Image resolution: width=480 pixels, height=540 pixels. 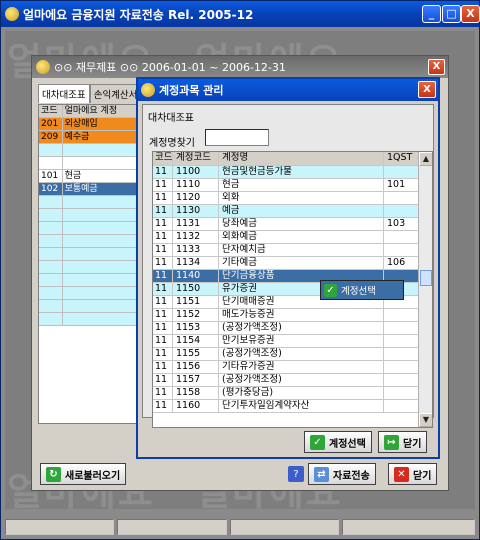 I want to click on table-row: 11 1157 (공정가액조정), so click(x=292, y=380).